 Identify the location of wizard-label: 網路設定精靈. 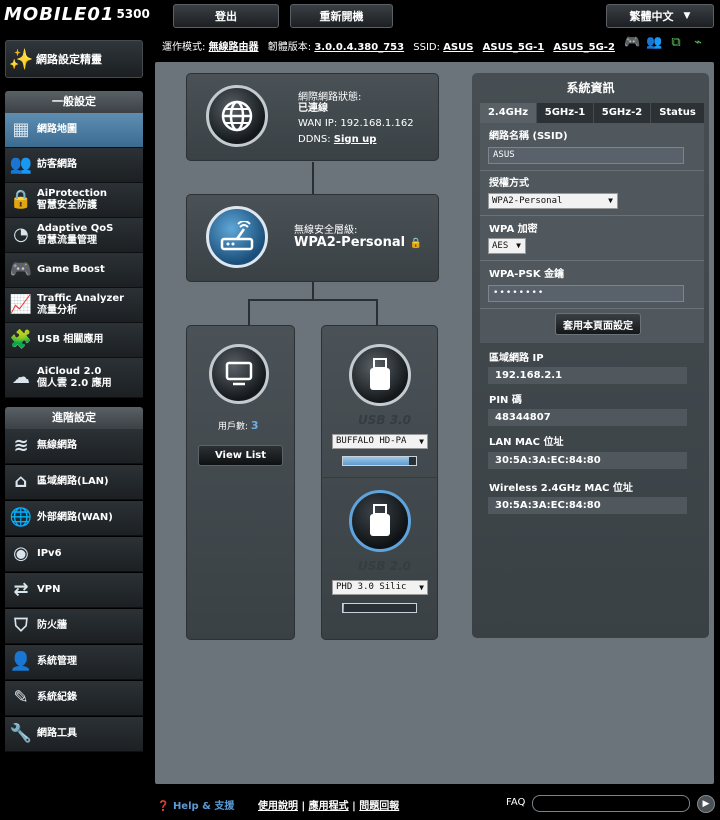
(69, 59).